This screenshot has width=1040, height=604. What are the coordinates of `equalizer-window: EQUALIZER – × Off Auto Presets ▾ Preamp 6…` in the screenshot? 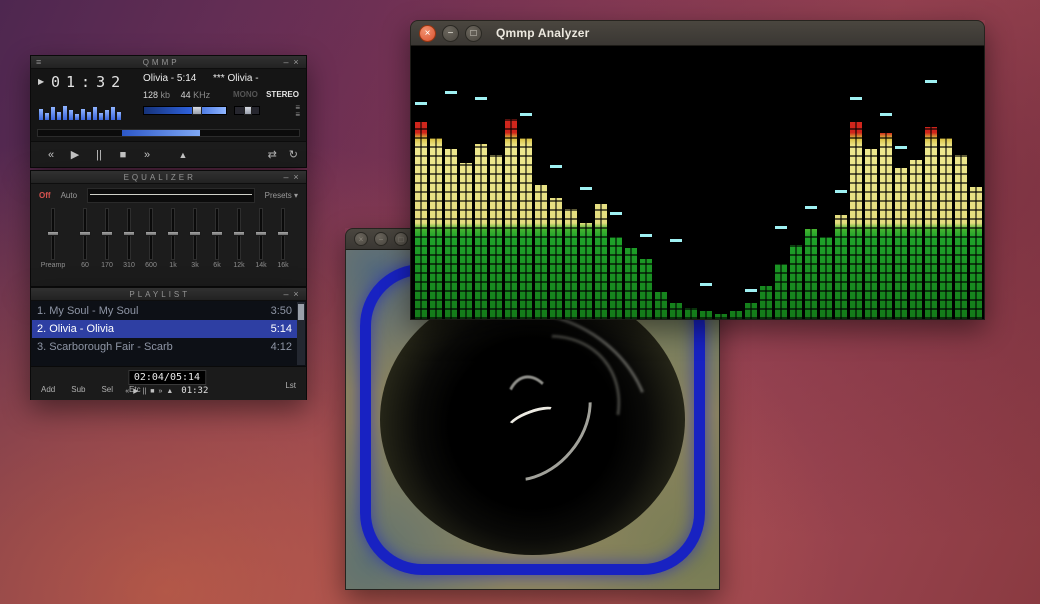 It's located at (168, 228).